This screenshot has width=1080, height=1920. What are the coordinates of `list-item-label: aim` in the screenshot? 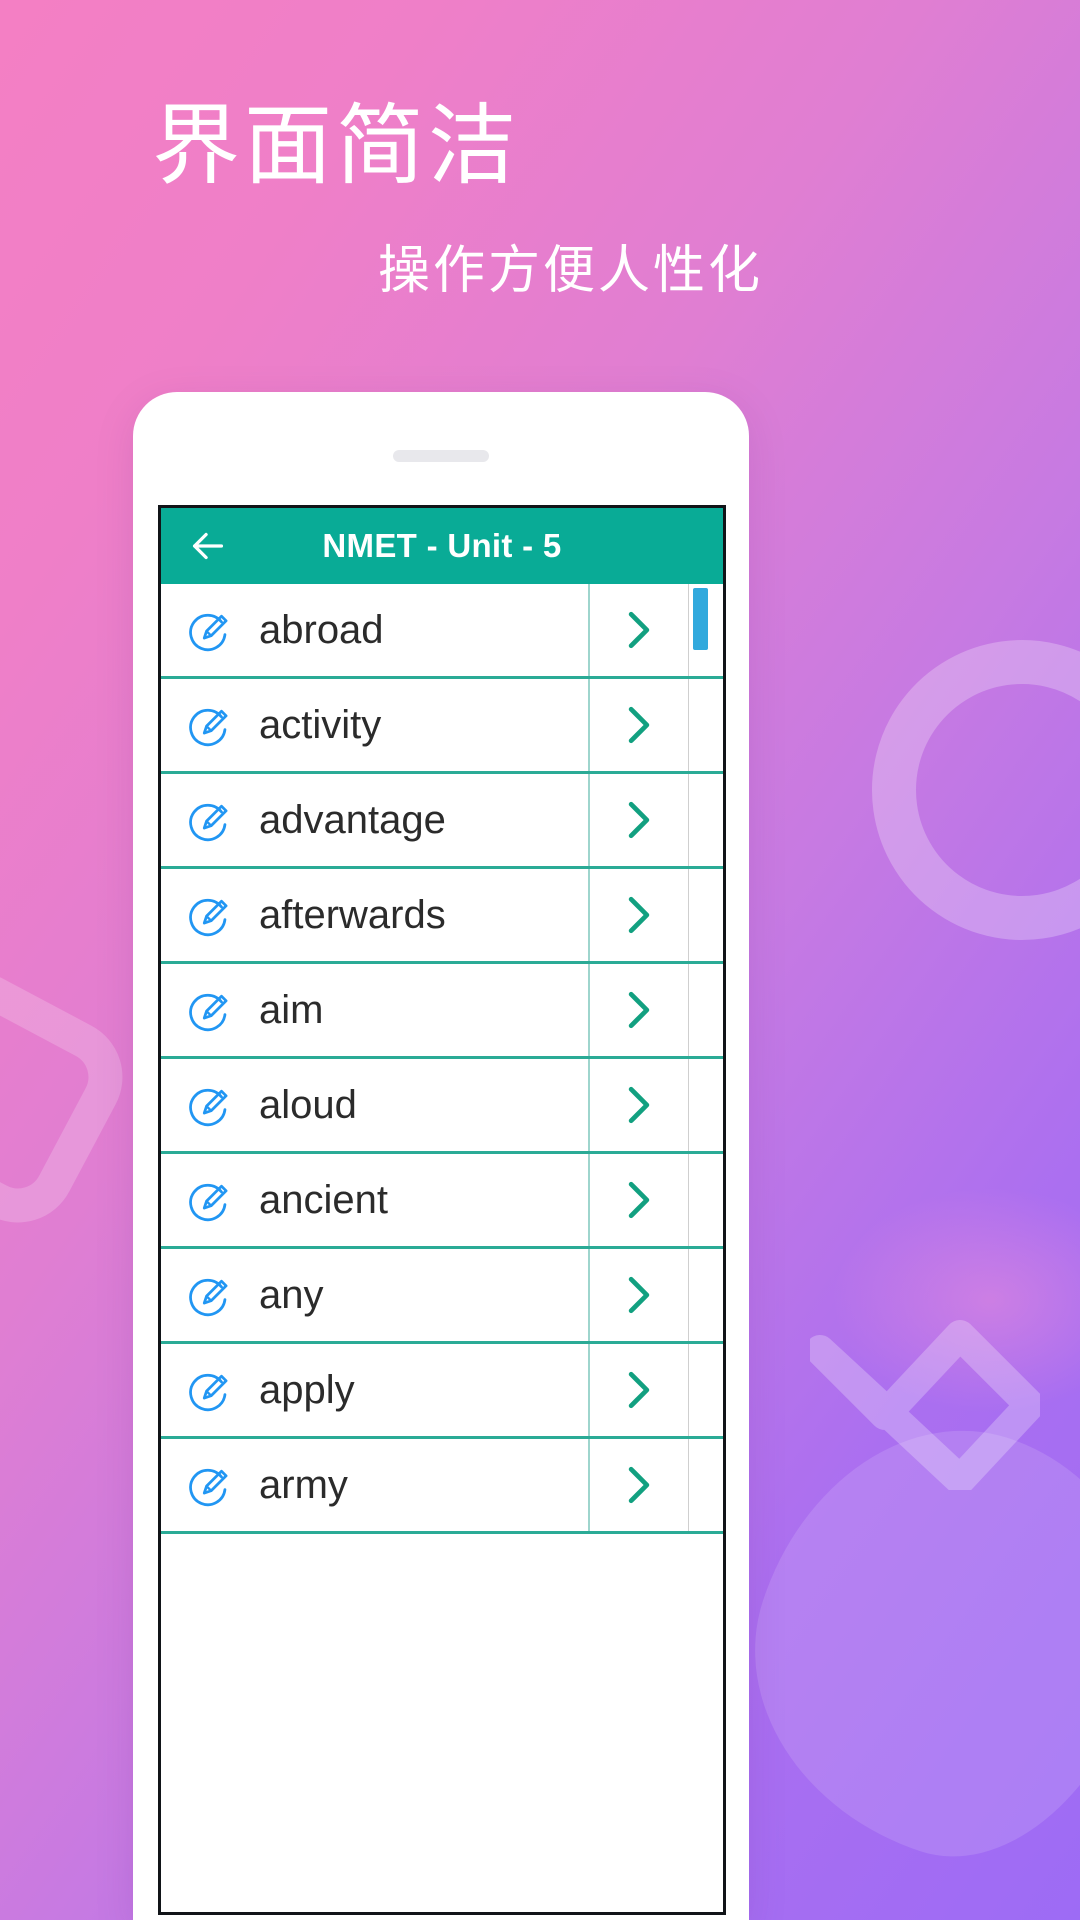 It's located at (291, 1009).